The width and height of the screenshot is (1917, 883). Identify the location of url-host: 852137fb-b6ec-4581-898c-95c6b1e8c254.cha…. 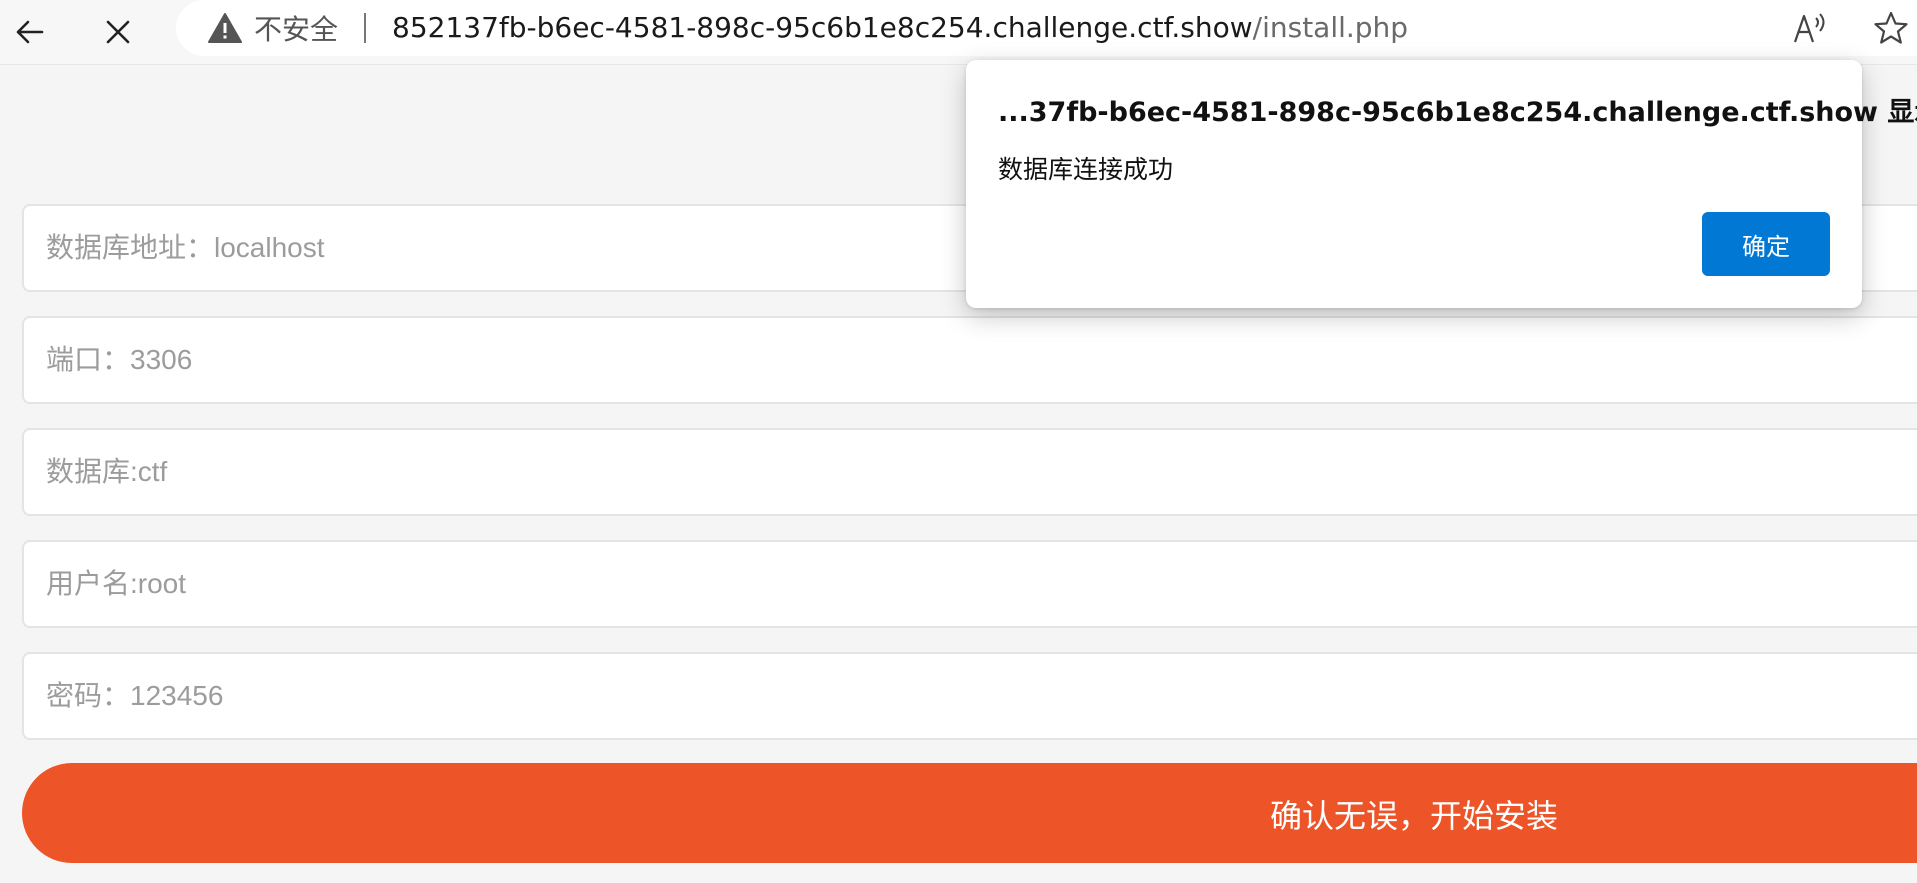
(822, 27).